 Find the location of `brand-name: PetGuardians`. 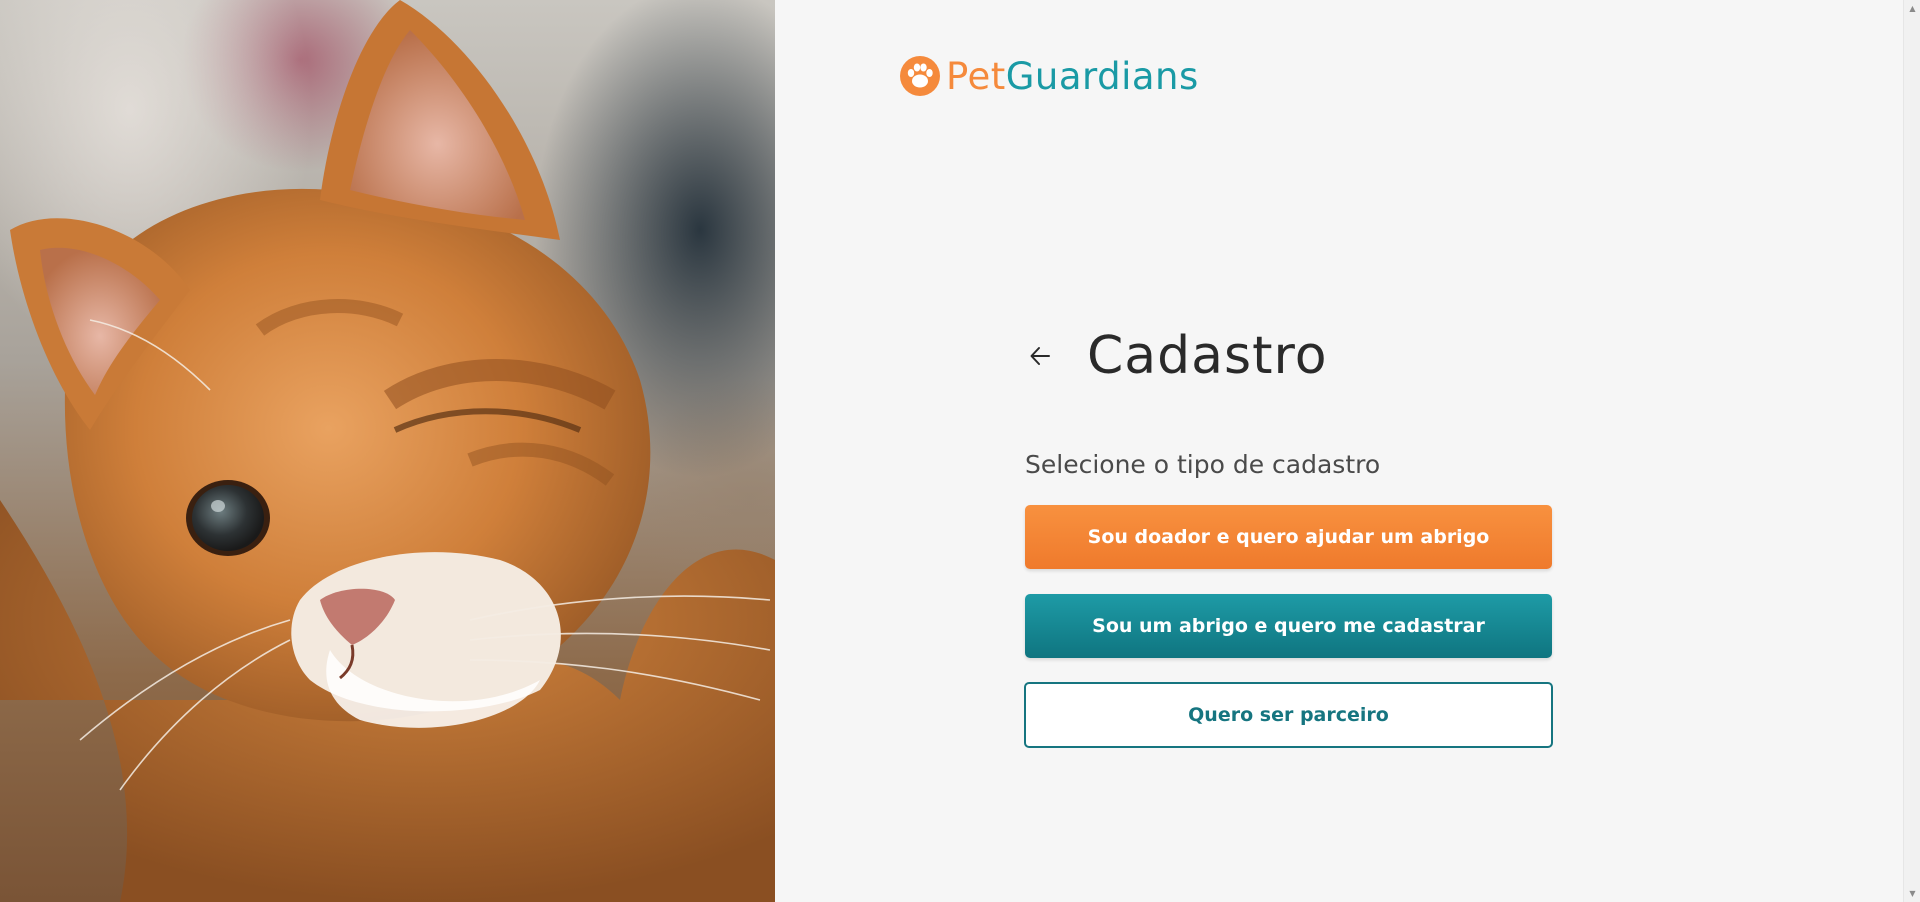

brand-name: PetGuardians is located at coordinates (1072, 76).